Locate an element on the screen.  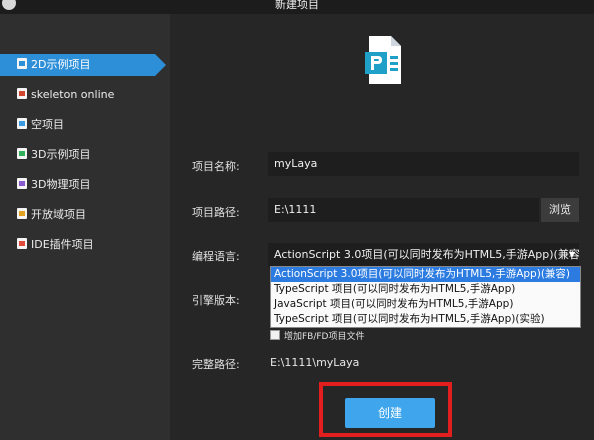
sidebar-item-label: skeleton online is located at coordinates (73, 94).